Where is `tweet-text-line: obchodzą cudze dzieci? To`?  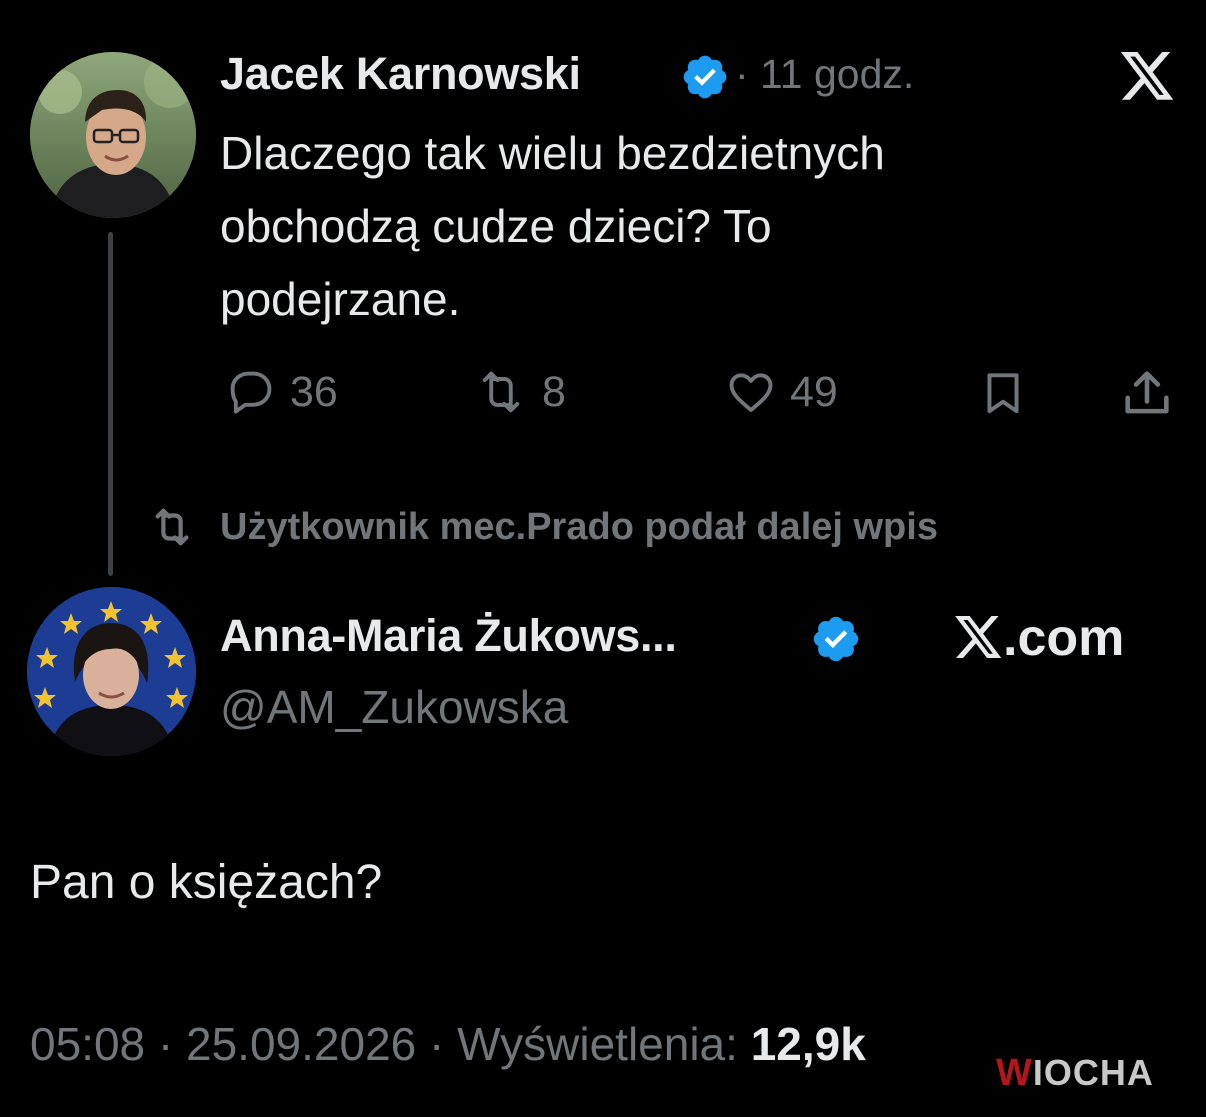
tweet-text-line: obchodzą cudze dzieci? To is located at coordinates (496, 226).